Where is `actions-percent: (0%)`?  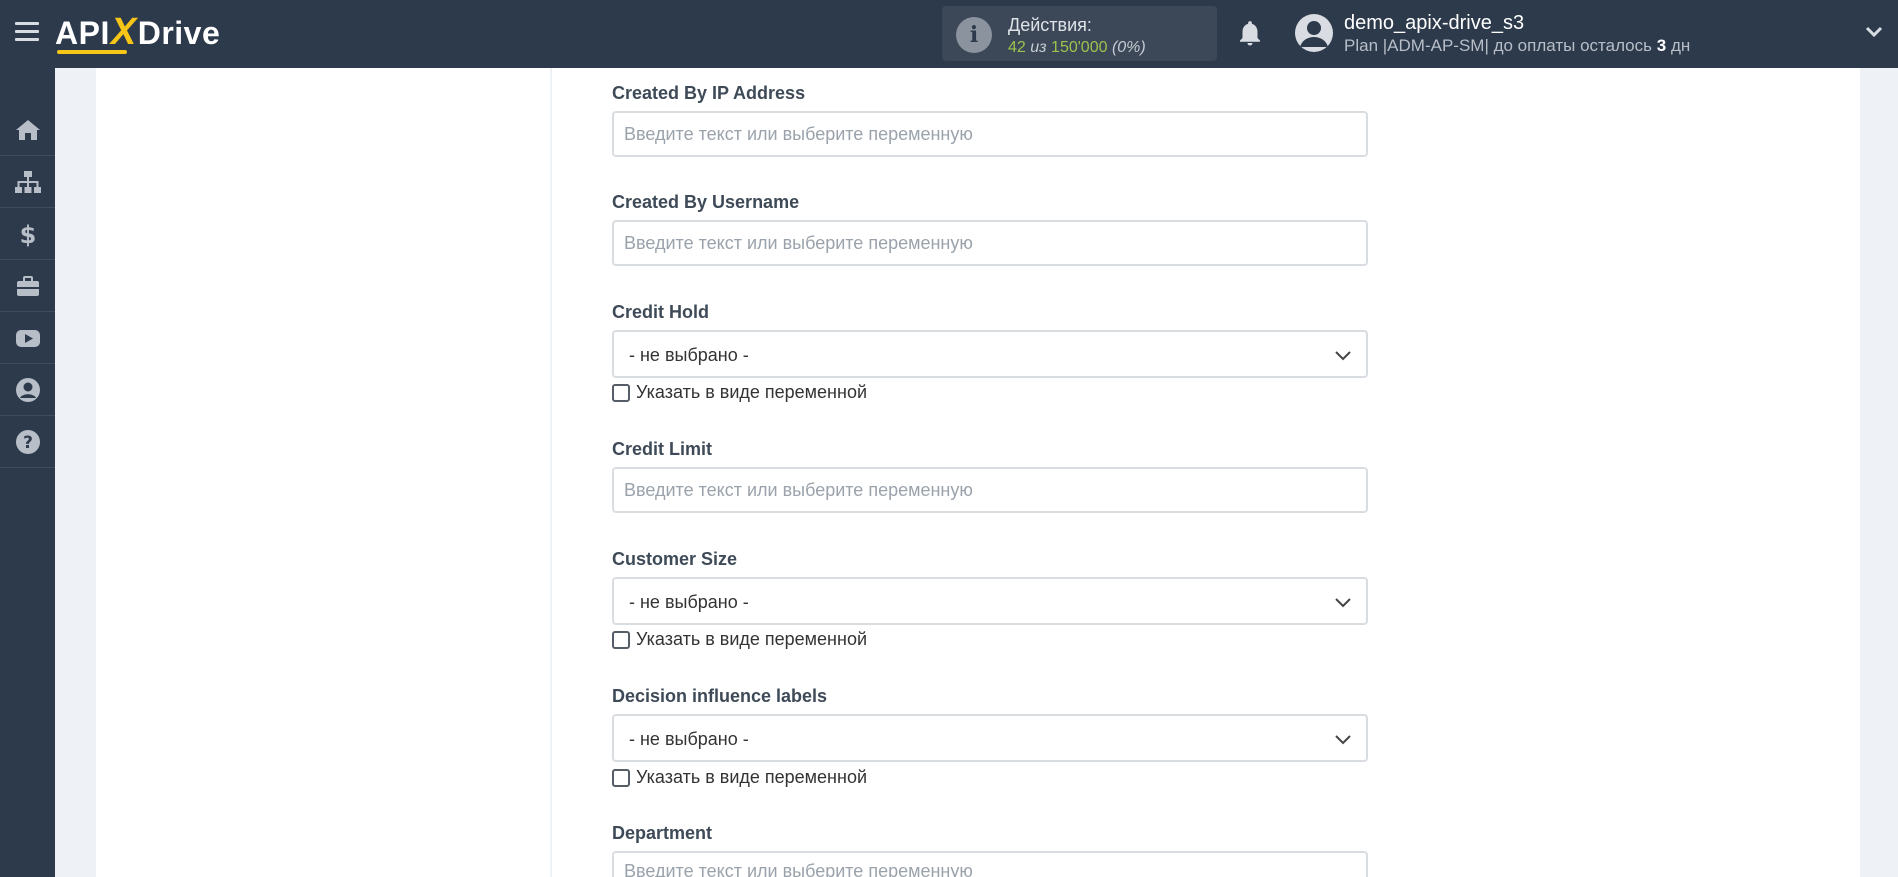
actions-percent: (0%) is located at coordinates (1128, 47).